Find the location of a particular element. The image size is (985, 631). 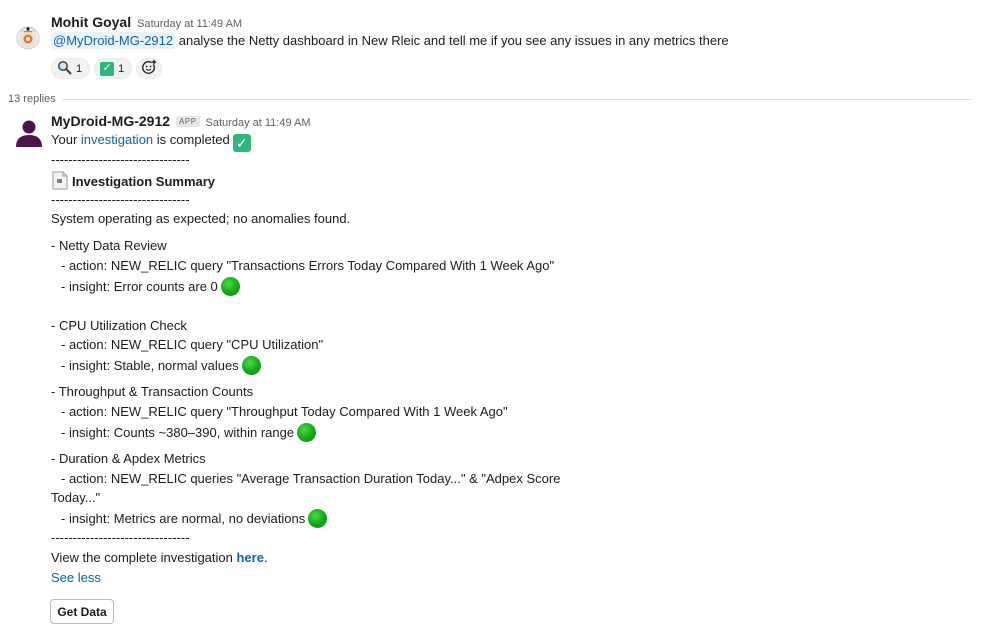

user-mention: @MyDroid-MG-2912 is located at coordinates (113, 40).